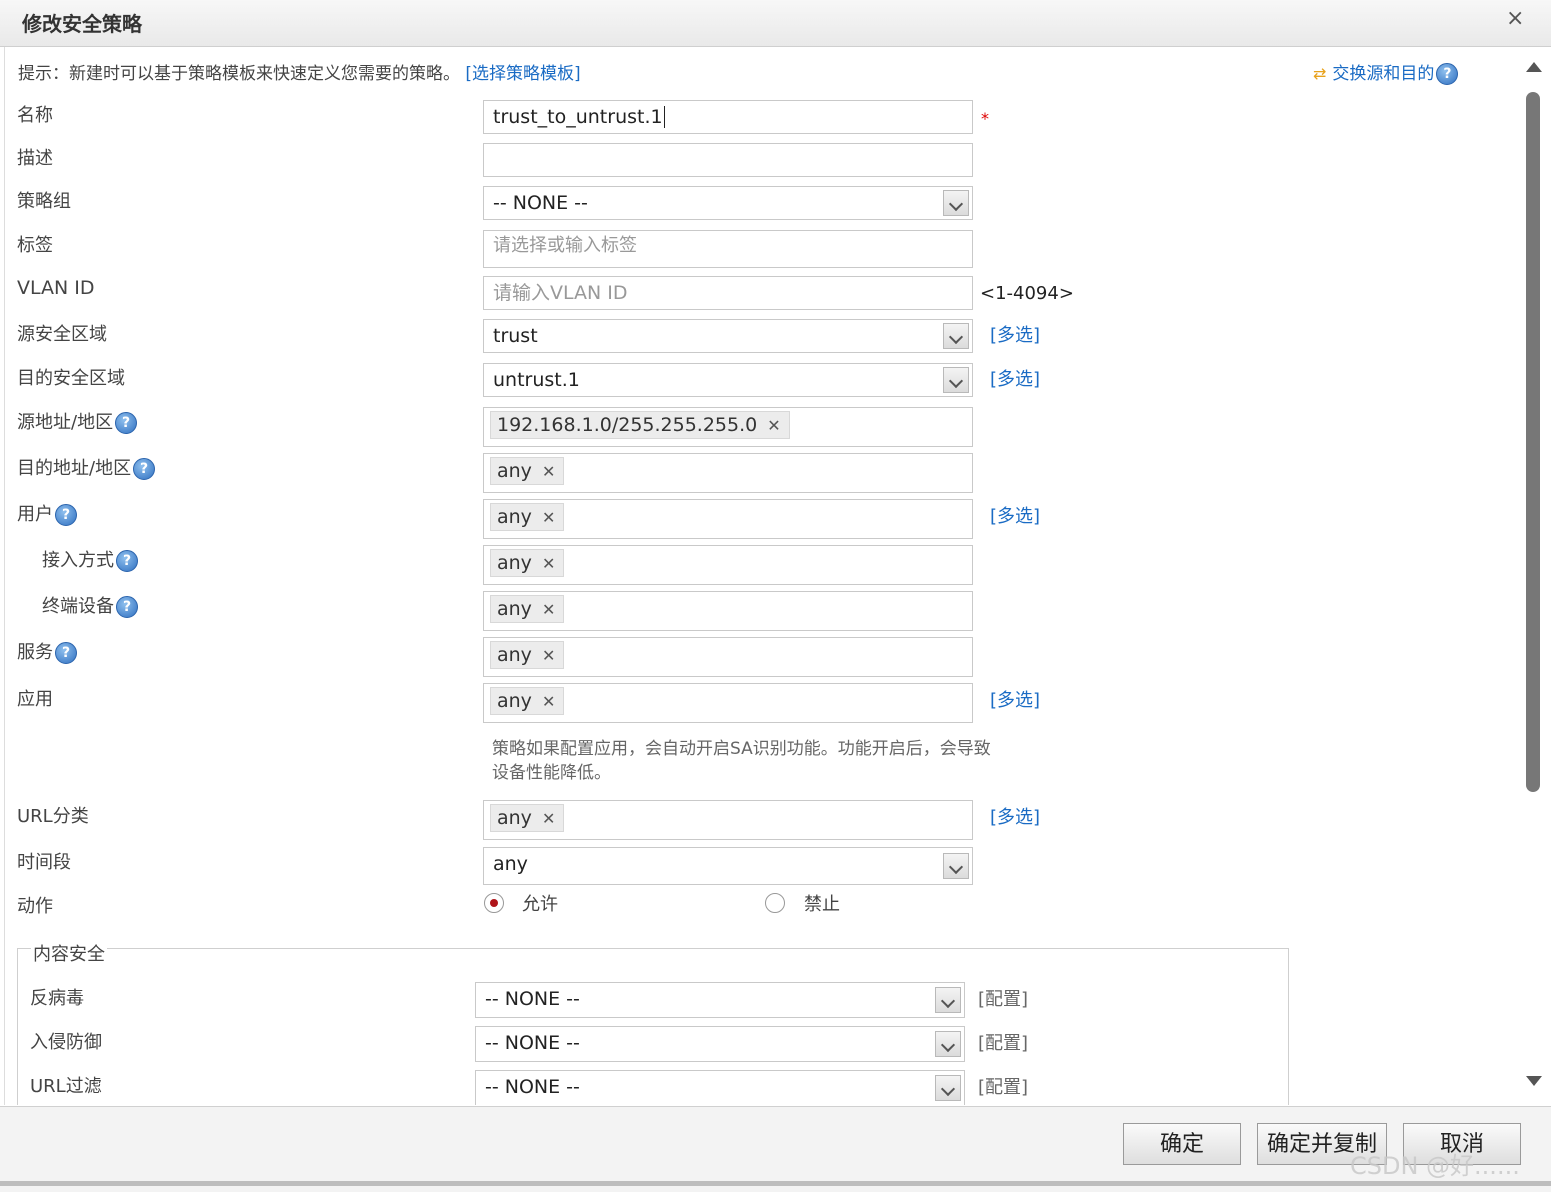  What do you see at coordinates (741, 761) in the screenshot?
I see `application-note: 策略如果配置应用，会自动开启SA识别功能。功能开启后，会导致设备性能降低。` at bounding box center [741, 761].